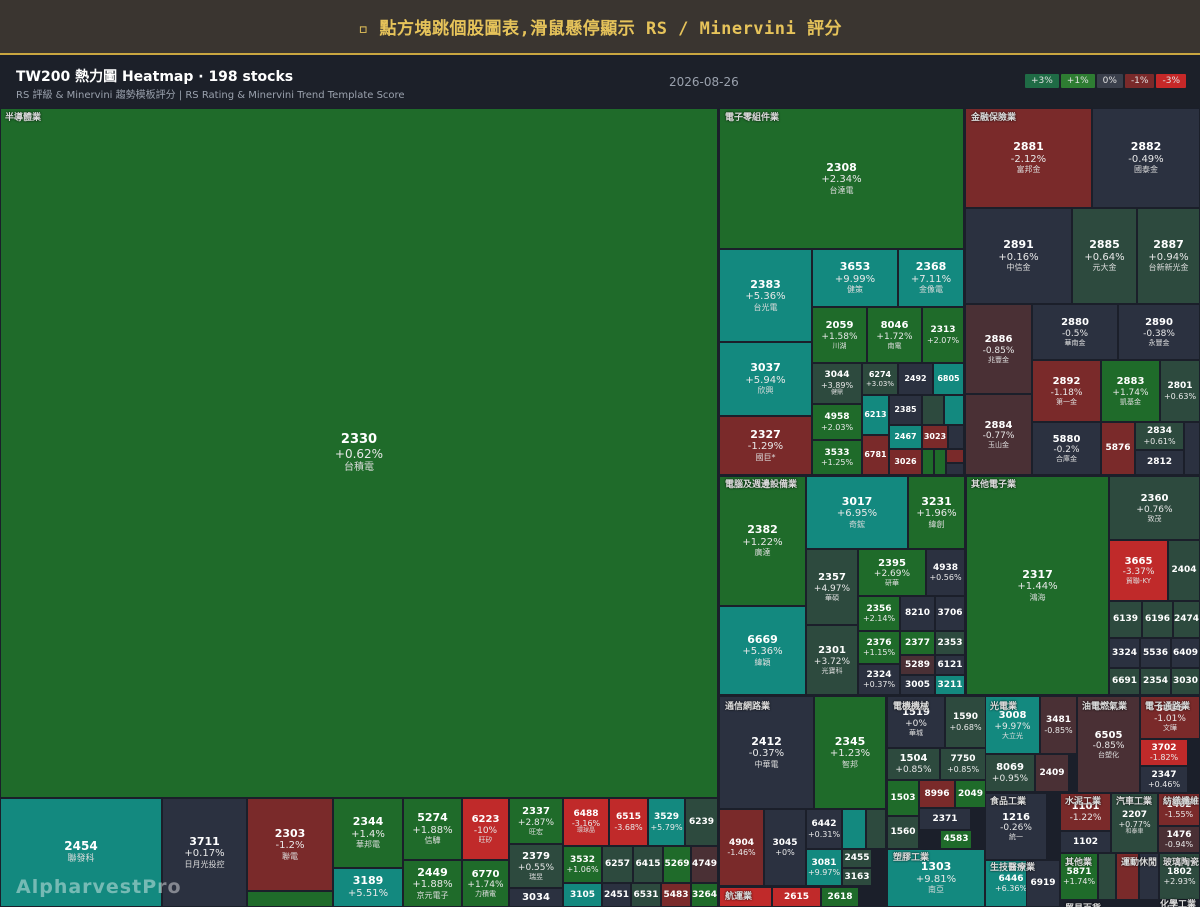 The height and width of the screenshot is (907, 1200). Describe the element at coordinates (762, 650) in the screenshot. I see `stock-tile: 6669 +5.36% 緯穎` at that location.